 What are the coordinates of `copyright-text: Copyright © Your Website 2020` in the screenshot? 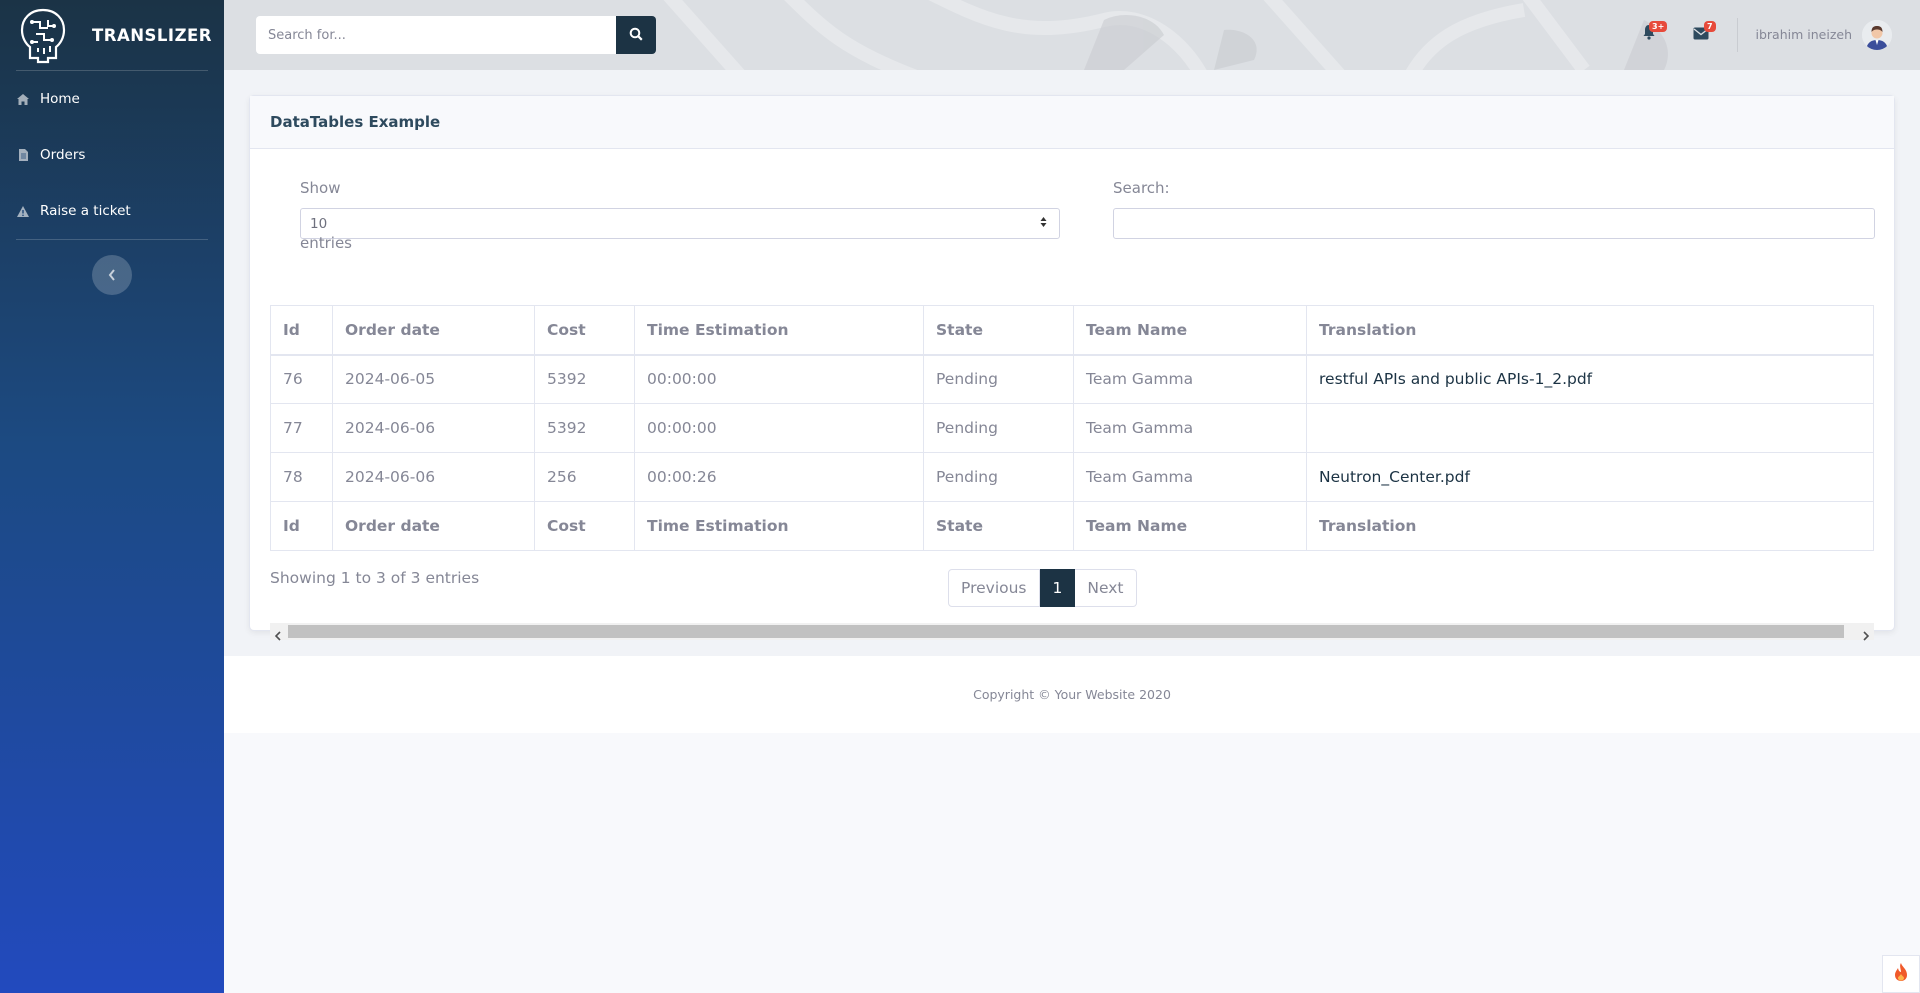 It's located at (1072, 694).